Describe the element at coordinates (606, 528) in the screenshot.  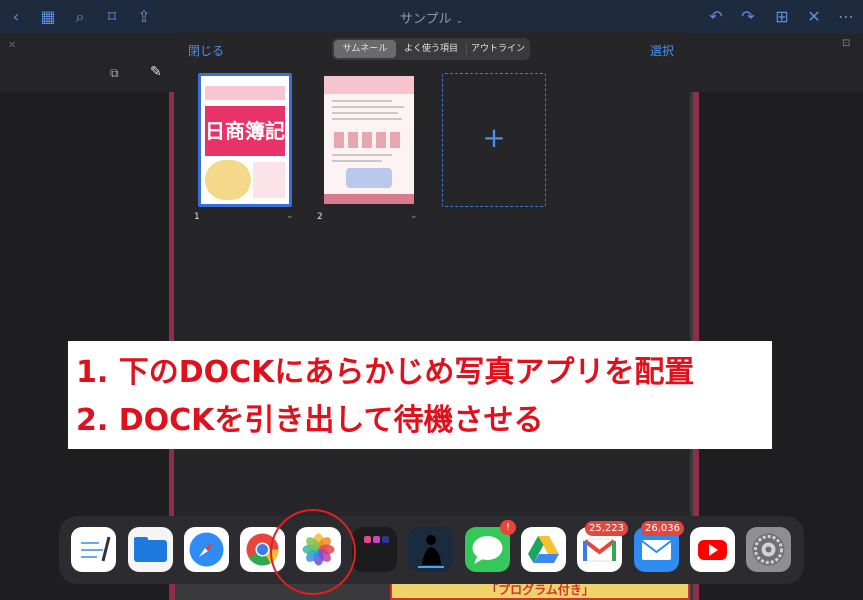
I see `gmail-badge: 25,223` at that location.